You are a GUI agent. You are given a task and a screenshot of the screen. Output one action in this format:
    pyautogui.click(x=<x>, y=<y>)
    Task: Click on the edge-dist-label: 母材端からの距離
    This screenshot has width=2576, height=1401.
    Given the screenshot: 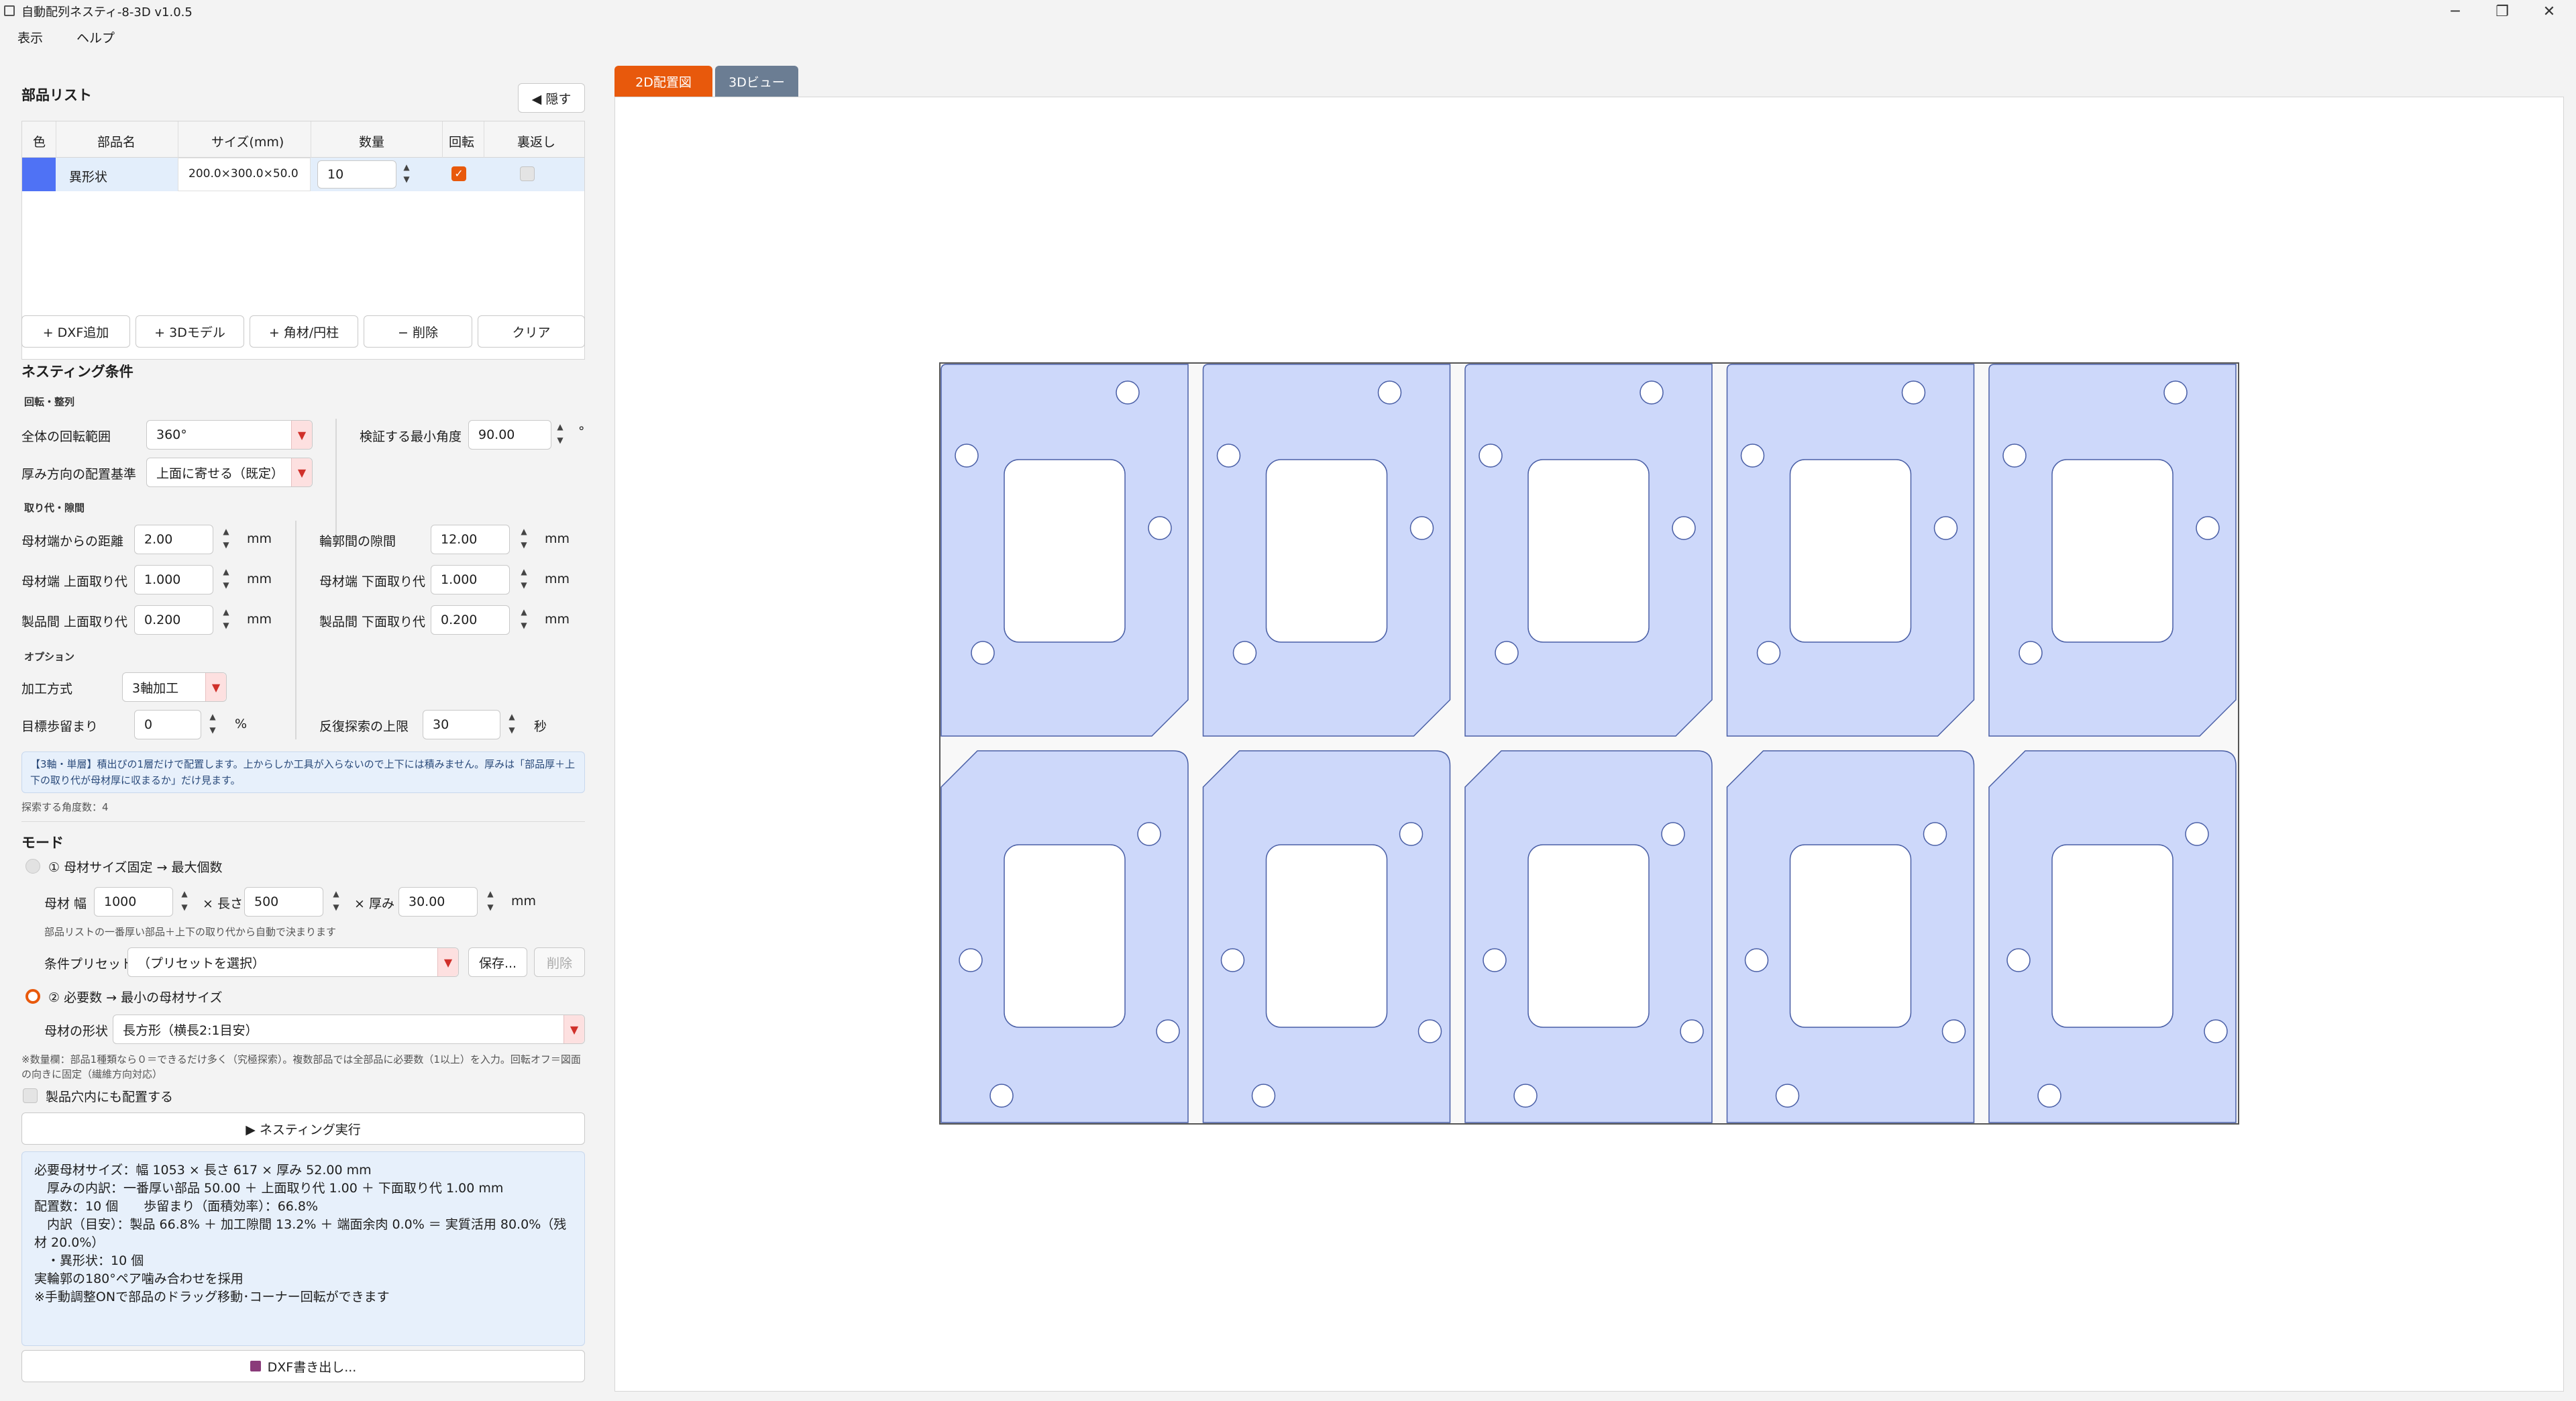 What is the action you would take?
    pyautogui.click(x=72, y=541)
    